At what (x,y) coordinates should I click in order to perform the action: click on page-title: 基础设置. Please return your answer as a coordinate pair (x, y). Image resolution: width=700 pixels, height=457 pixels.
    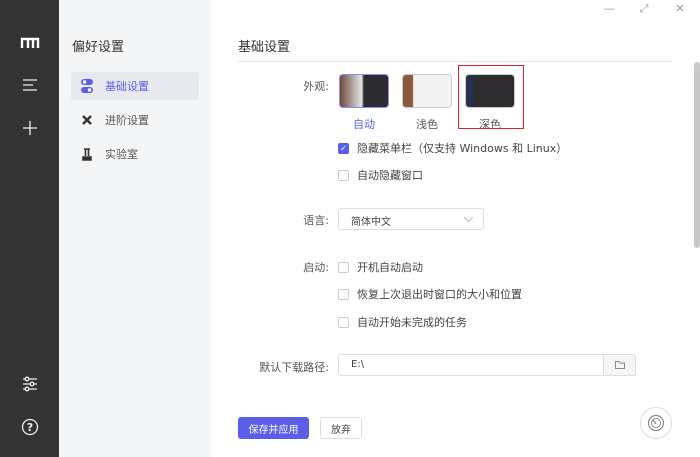
    Looking at the image, I should click on (264, 47).